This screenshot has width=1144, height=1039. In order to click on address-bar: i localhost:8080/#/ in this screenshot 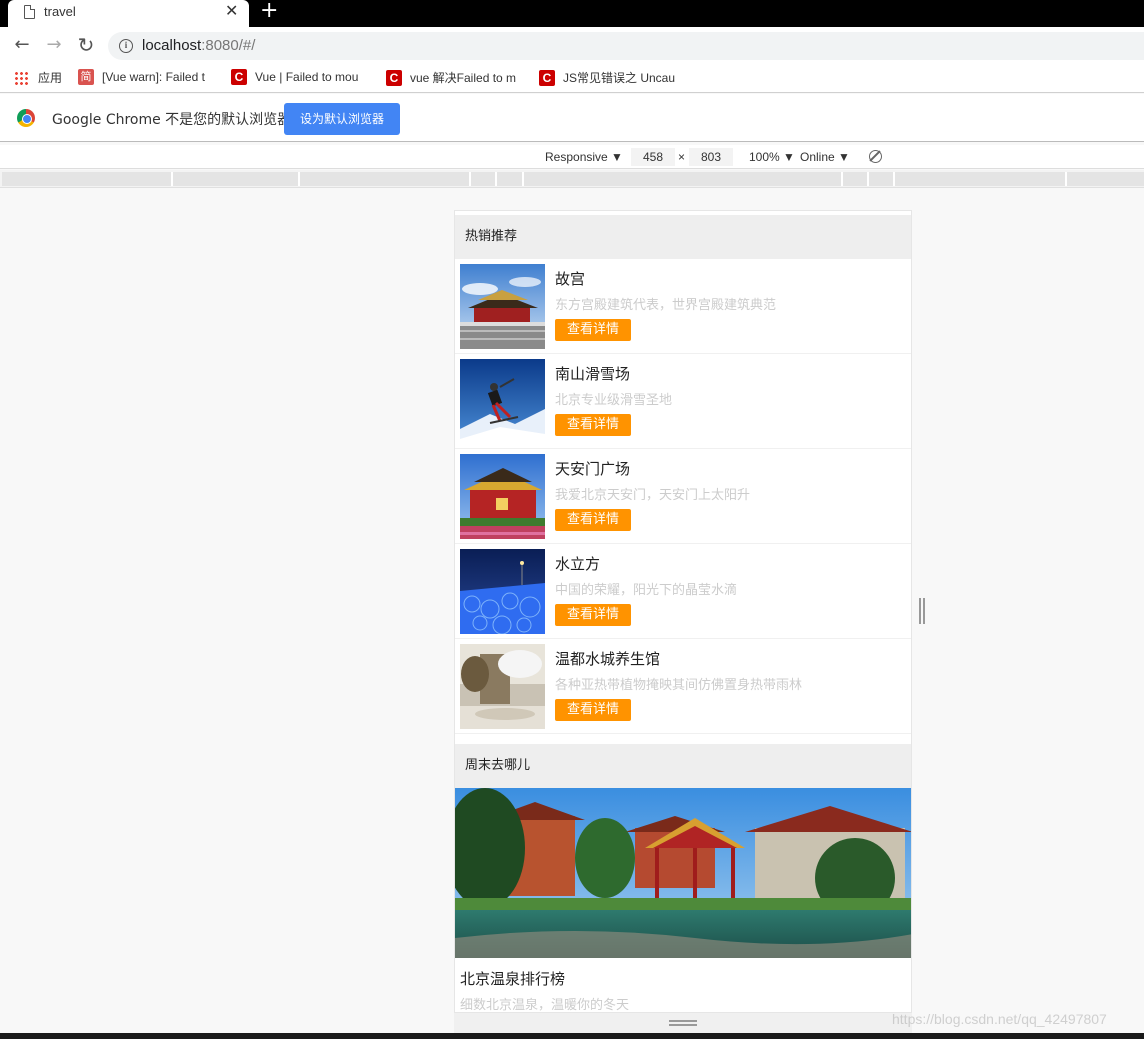, I will do `click(626, 46)`.